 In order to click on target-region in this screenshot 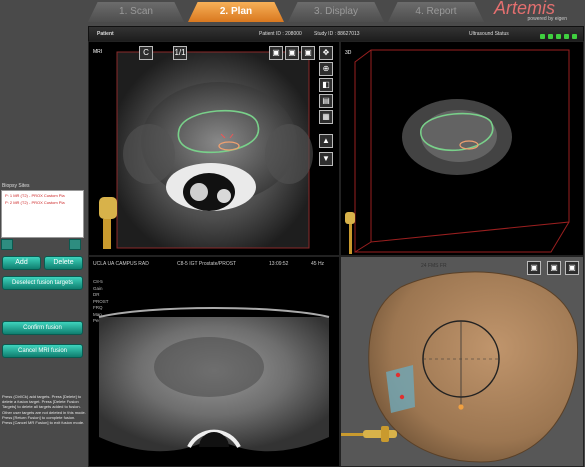, I will do `click(400, 389)`.